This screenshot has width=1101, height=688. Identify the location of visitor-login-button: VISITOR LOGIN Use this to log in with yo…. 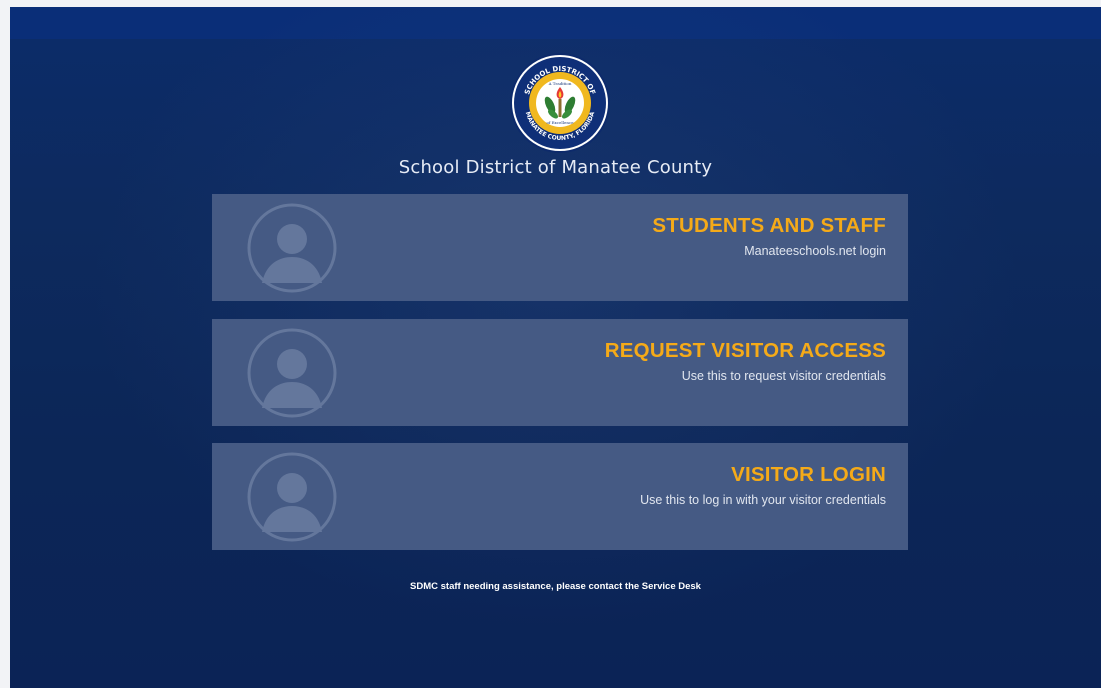
(560, 496).